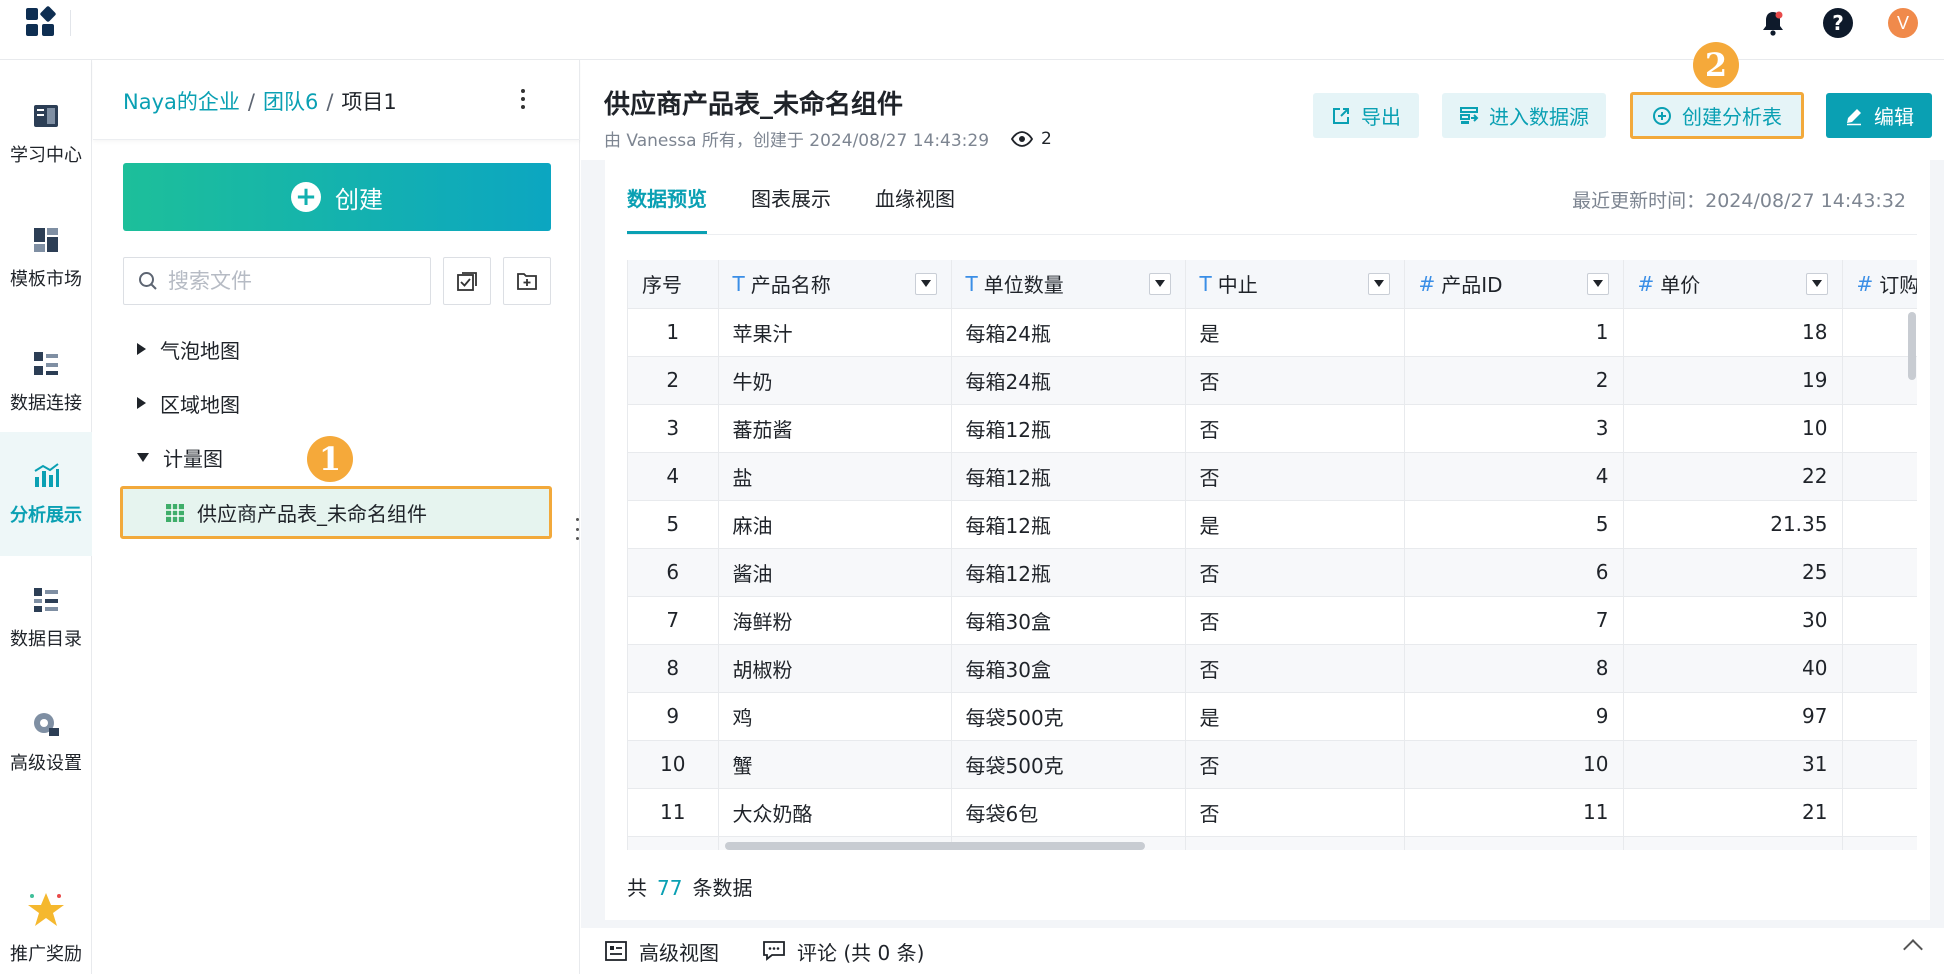  What do you see at coordinates (1524, 115) in the screenshot?
I see `enter-data-source-button: 进入数据源` at bounding box center [1524, 115].